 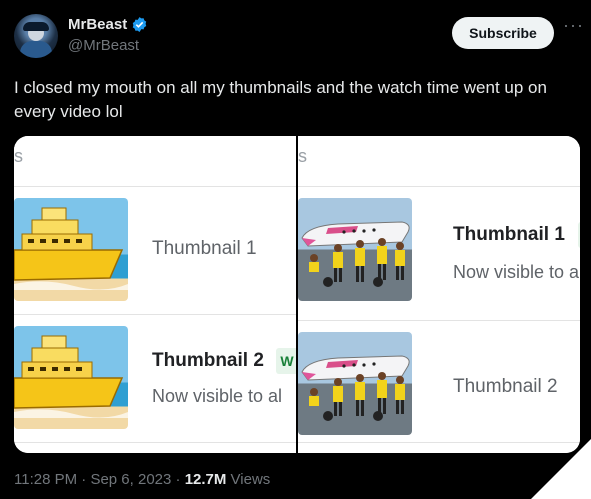 What do you see at coordinates (561, 469) in the screenshot?
I see `corner-overlay` at bounding box center [561, 469].